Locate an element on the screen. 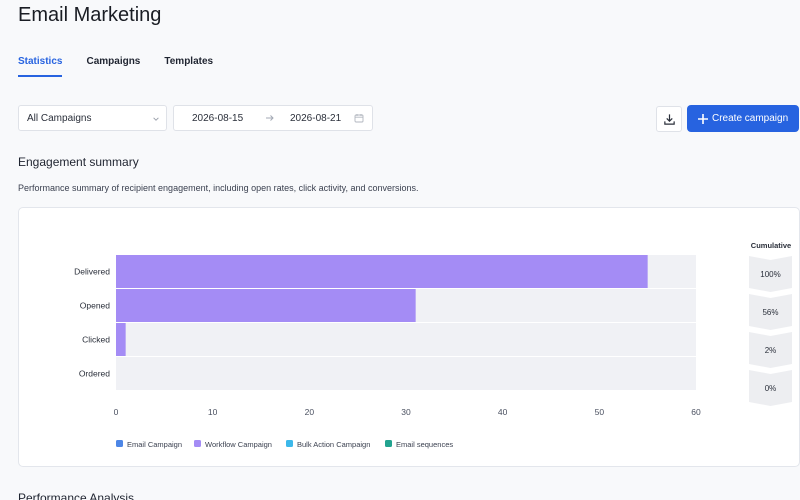 Image resolution: width=800 pixels, height=500 pixels. arrow-right-icon is located at coordinates (270, 118).